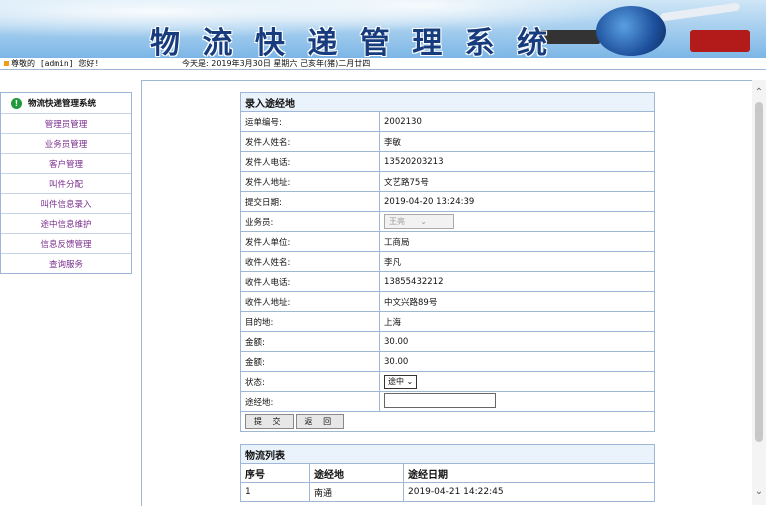 The height and width of the screenshot is (506, 766). Describe the element at coordinates (401, 381) in the screenshot. I see `status-select: 途中 ⌄` at that location.